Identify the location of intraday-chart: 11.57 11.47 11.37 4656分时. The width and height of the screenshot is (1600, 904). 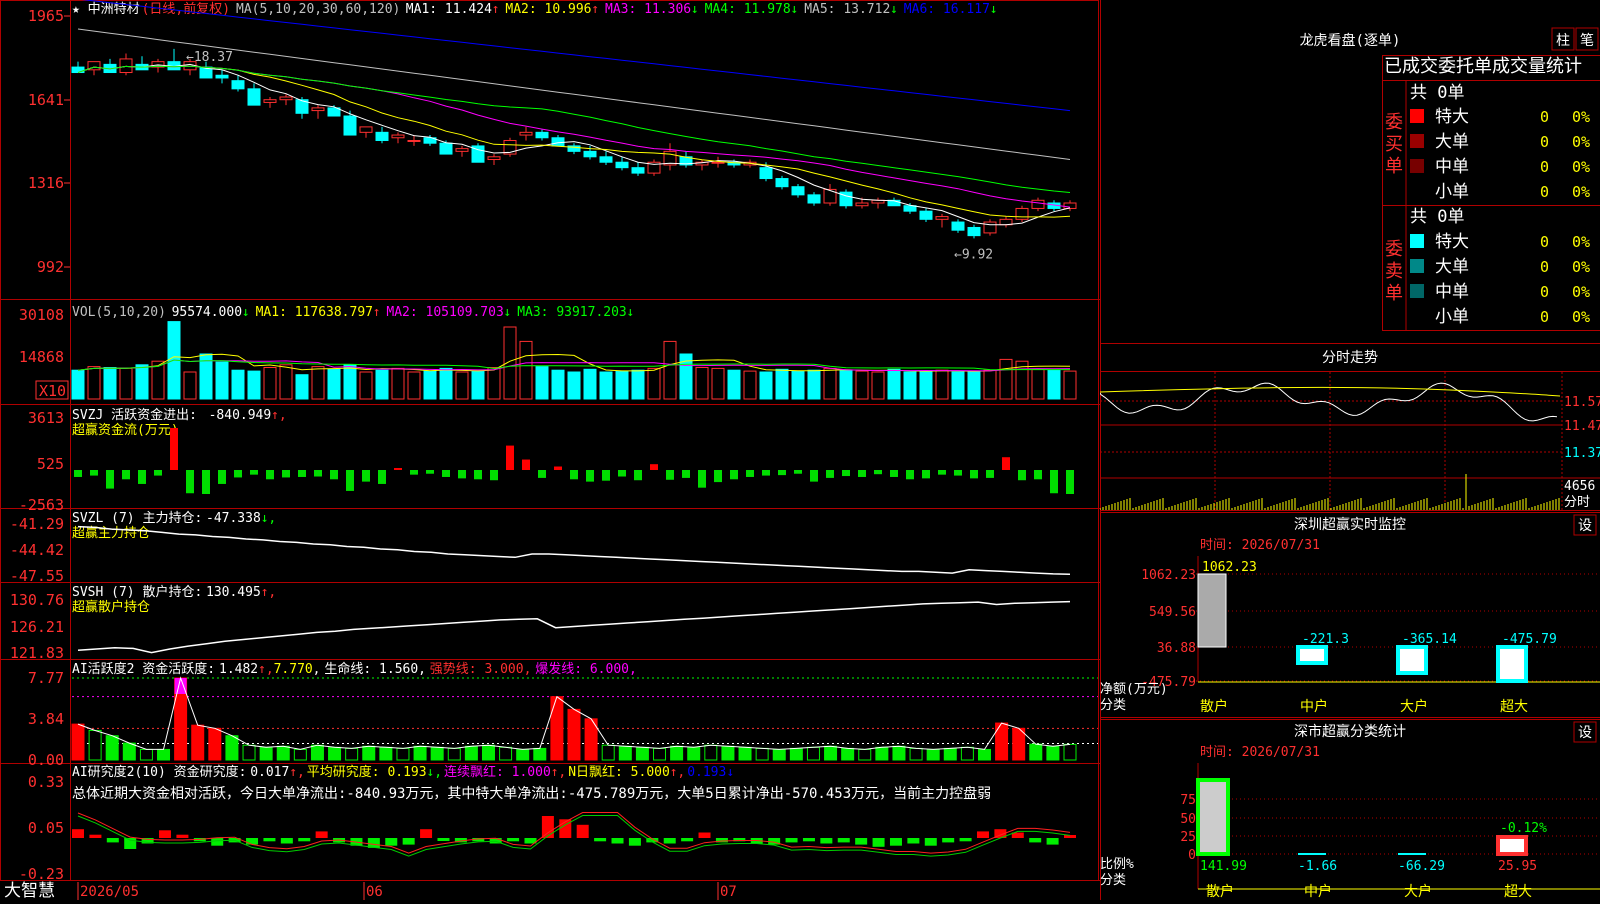
(1349, 441).